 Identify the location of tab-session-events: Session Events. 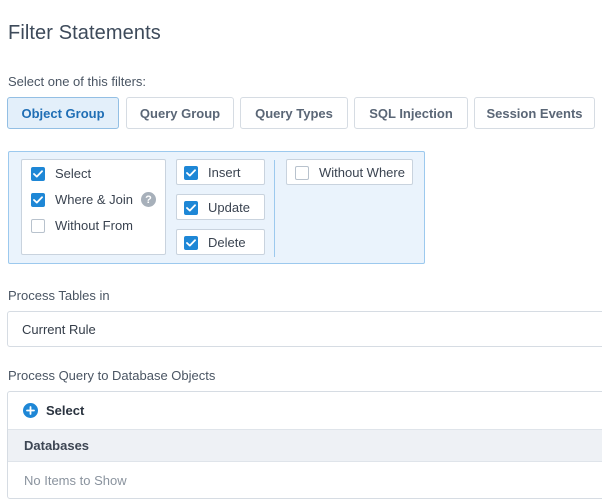
(534, 113).